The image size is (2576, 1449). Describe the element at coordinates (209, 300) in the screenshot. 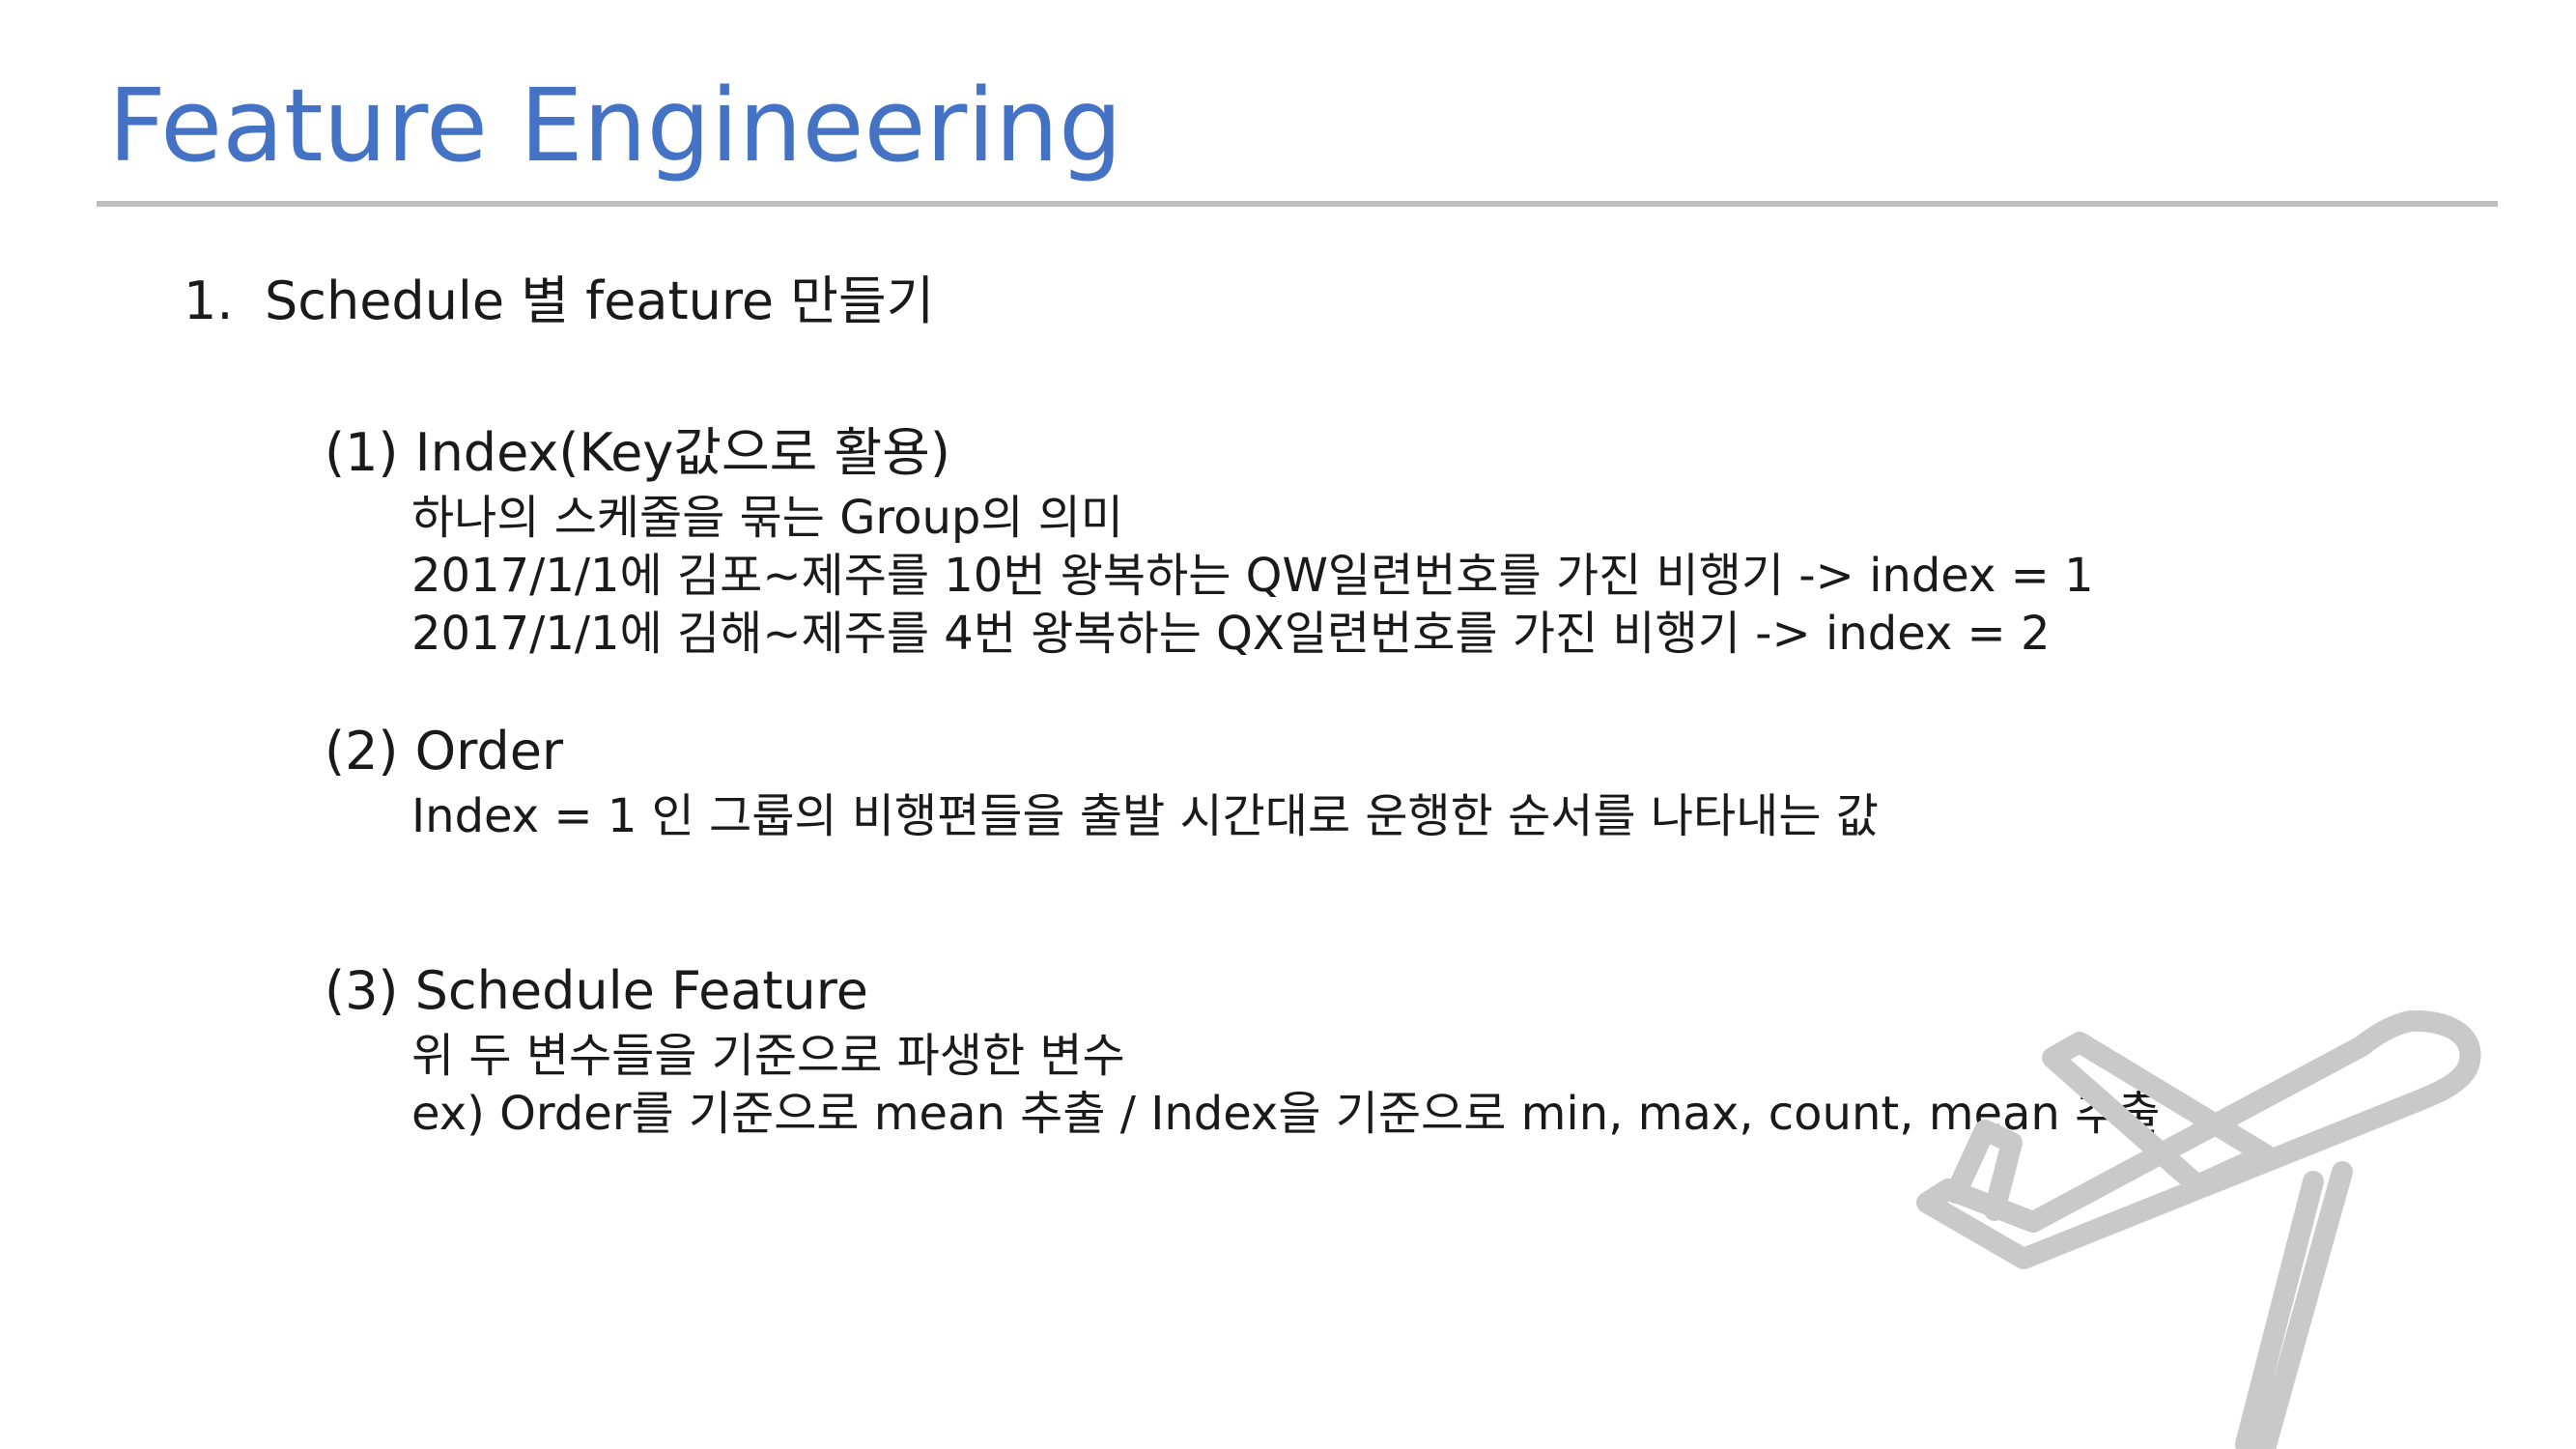

I see `heading-number: 1.` at that location.